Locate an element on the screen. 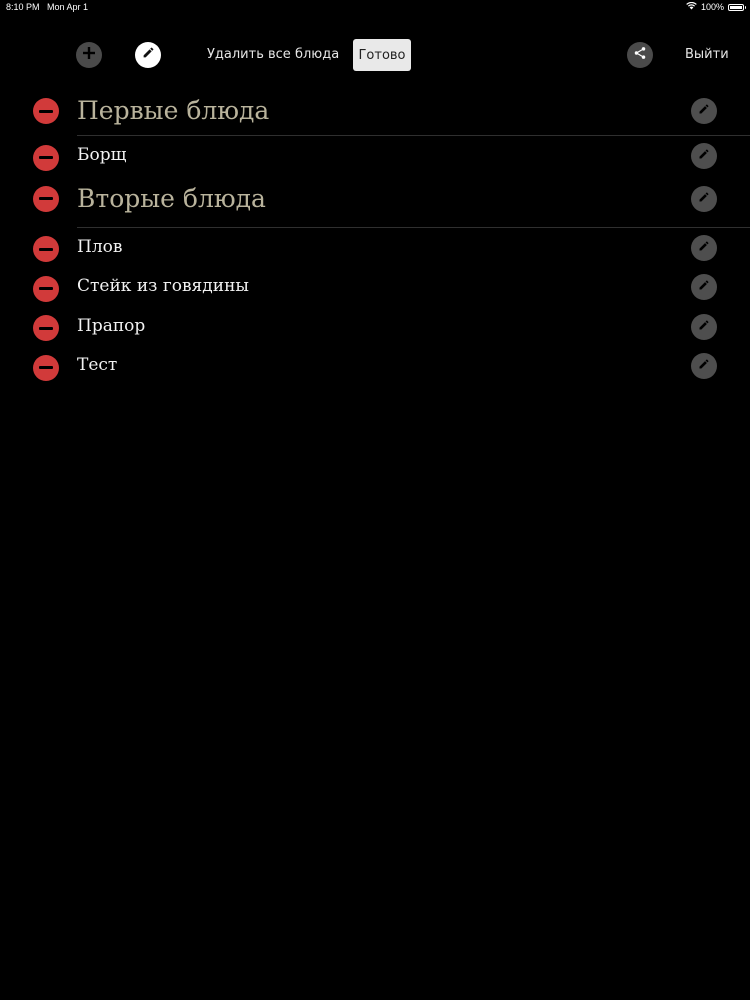 The image size is (750, 1000). battery-icon is located at coordinates (737, 7).